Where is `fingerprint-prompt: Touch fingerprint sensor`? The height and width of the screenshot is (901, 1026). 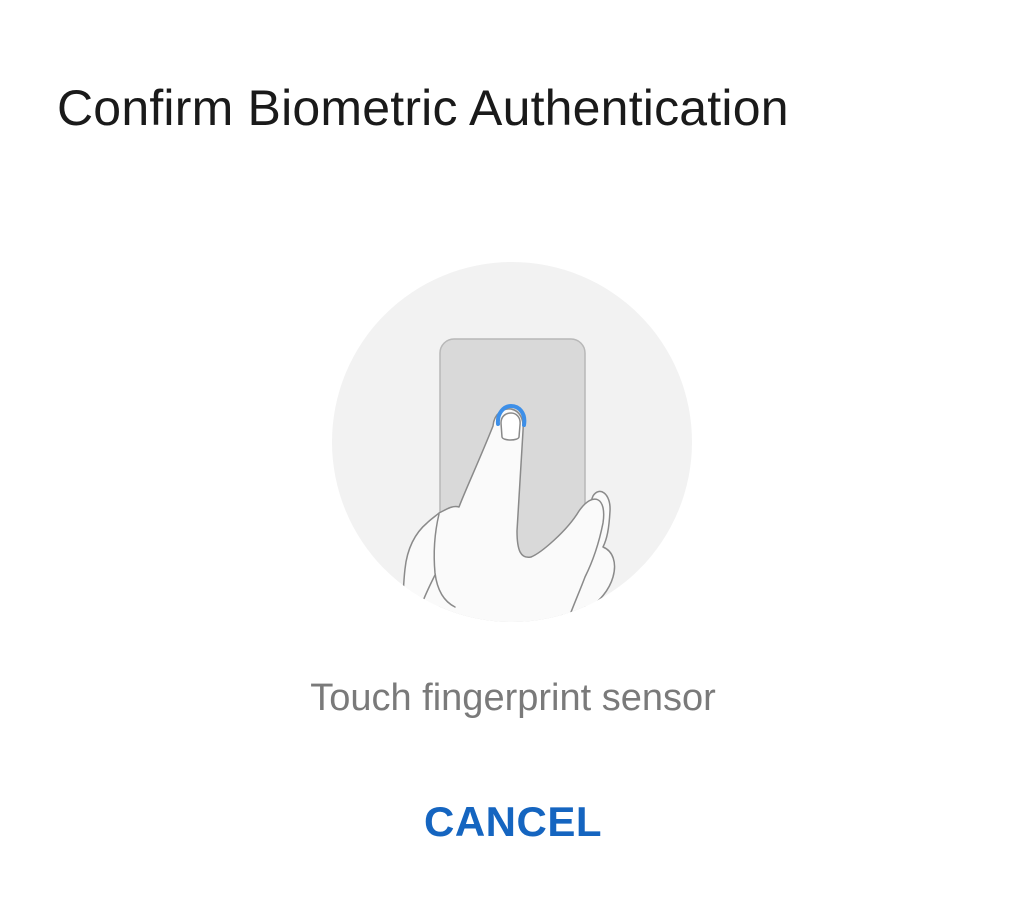 fingerprint-prompt: Touch fingerprint sensor is located at coordinates (513, 698).